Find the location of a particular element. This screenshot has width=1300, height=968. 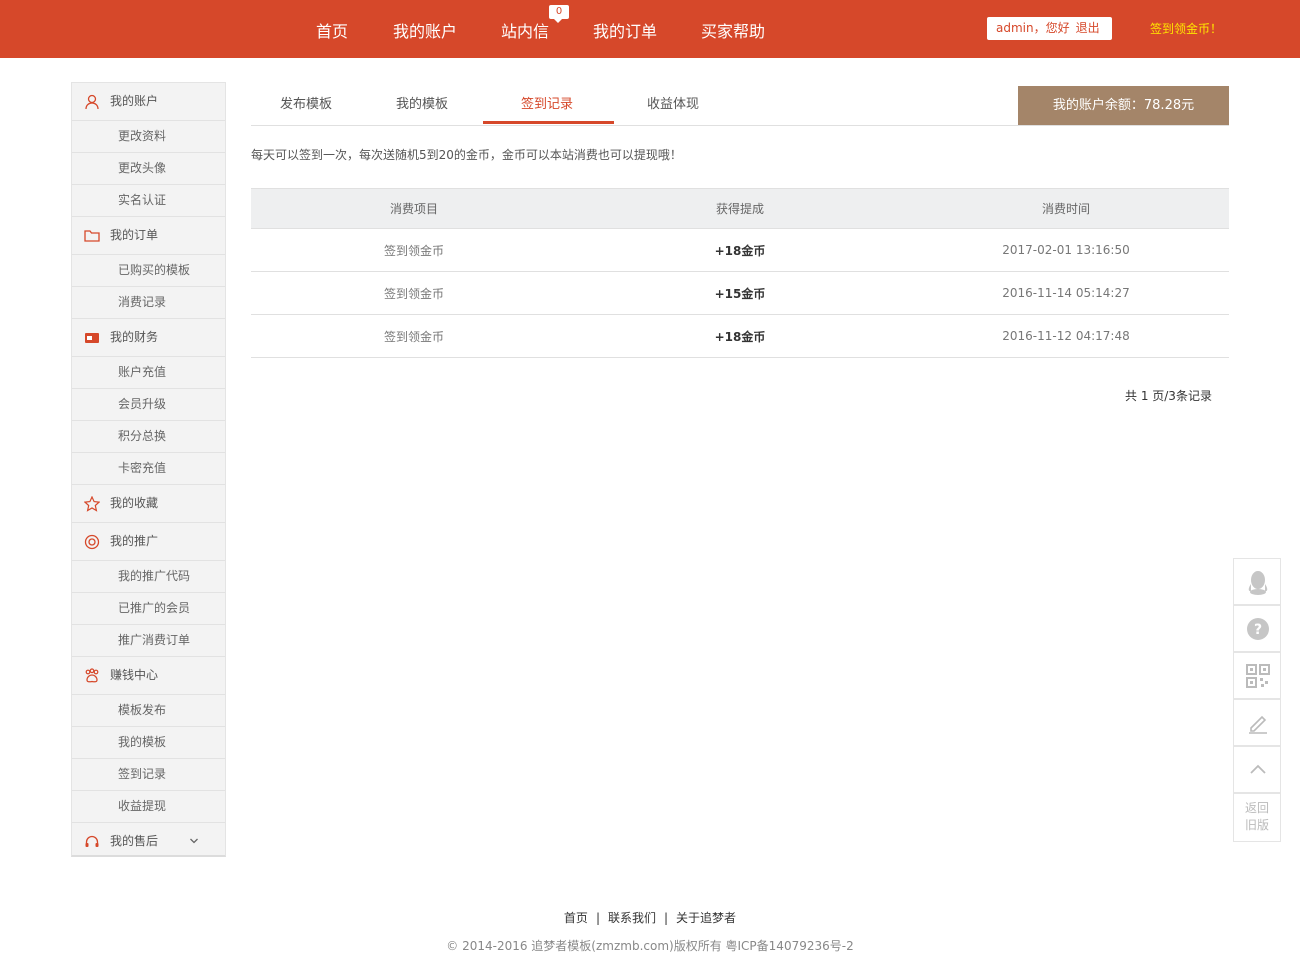

table-header-row: 消费项目 获得提成 消费时间 is located at coordinates (740, 208).